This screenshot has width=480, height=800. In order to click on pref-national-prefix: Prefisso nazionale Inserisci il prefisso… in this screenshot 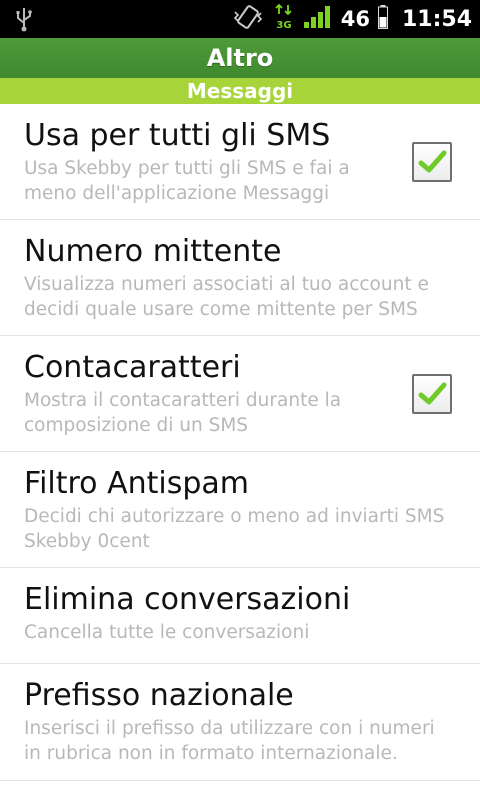, I will do `click(240, 722)`.